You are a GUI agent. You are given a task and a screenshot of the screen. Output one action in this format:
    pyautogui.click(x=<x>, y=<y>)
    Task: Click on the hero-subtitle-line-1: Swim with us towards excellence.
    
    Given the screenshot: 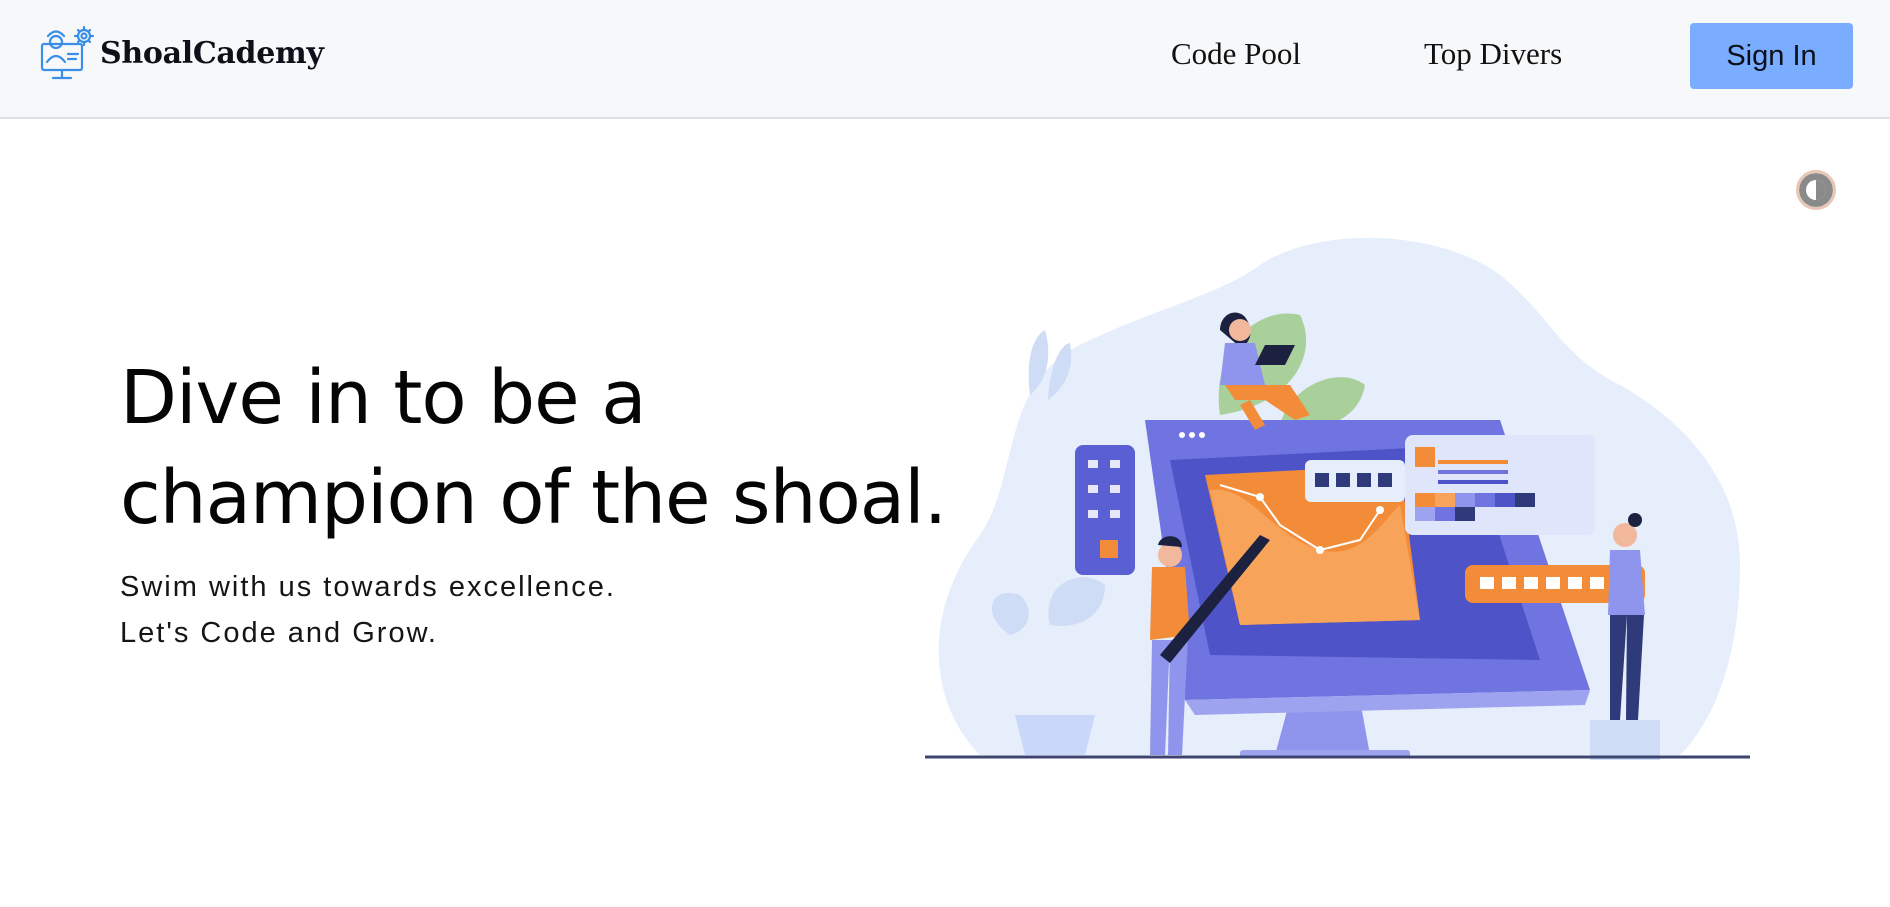 What is the action you would take?
    pyautogui.click(x=368, y=587)
    